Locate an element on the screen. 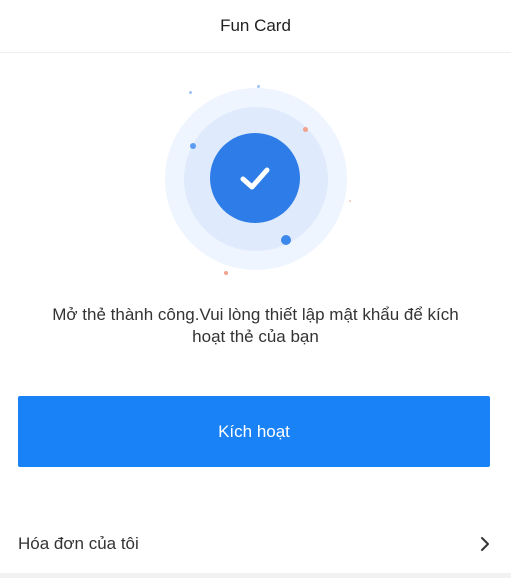  page-title: Fun Card is located at coordinates (255, 25).